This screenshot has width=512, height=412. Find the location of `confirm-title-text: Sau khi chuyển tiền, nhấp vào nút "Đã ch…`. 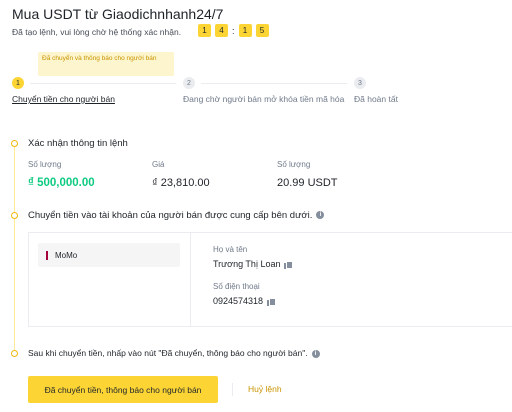

confirm-title-text: Sau khi chuyển tiền, nhấp vào nút "Đã ch… is located at coordinates (168, 353).